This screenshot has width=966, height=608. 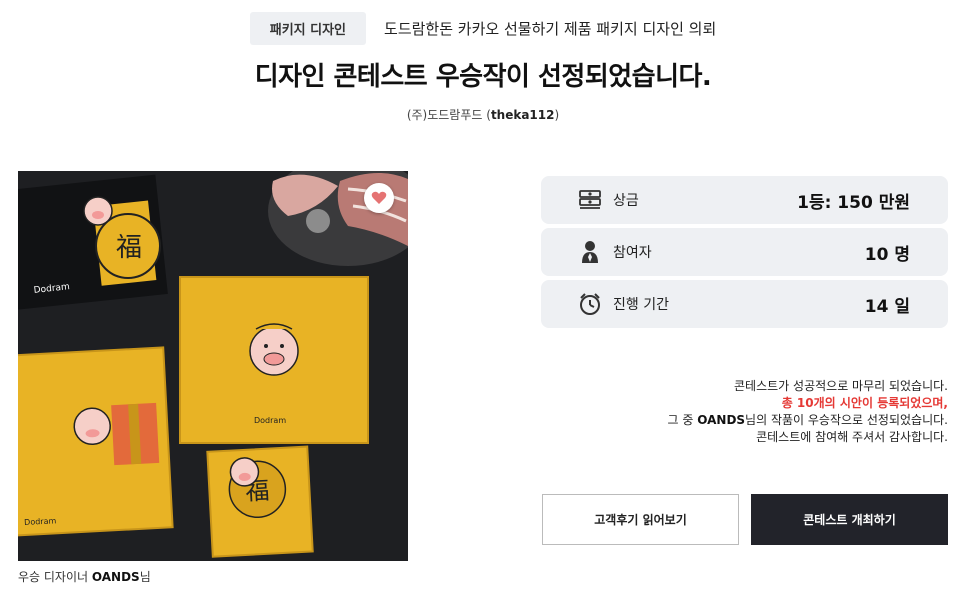 I want to click on result-line: 콘테스트에 참여해 주셔서 감사합니다., so click(x=852, y=437).